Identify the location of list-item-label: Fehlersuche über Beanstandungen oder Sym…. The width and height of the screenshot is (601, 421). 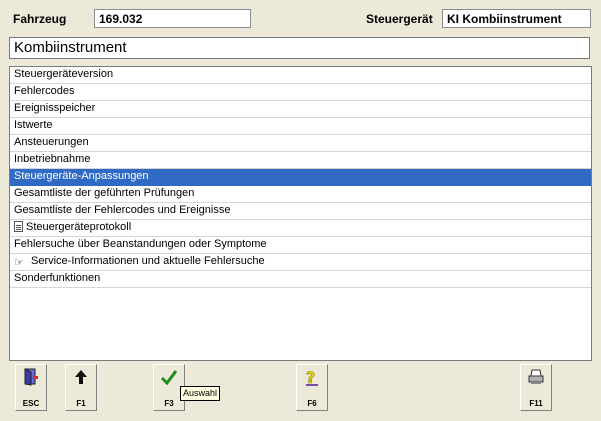
(140, 244).